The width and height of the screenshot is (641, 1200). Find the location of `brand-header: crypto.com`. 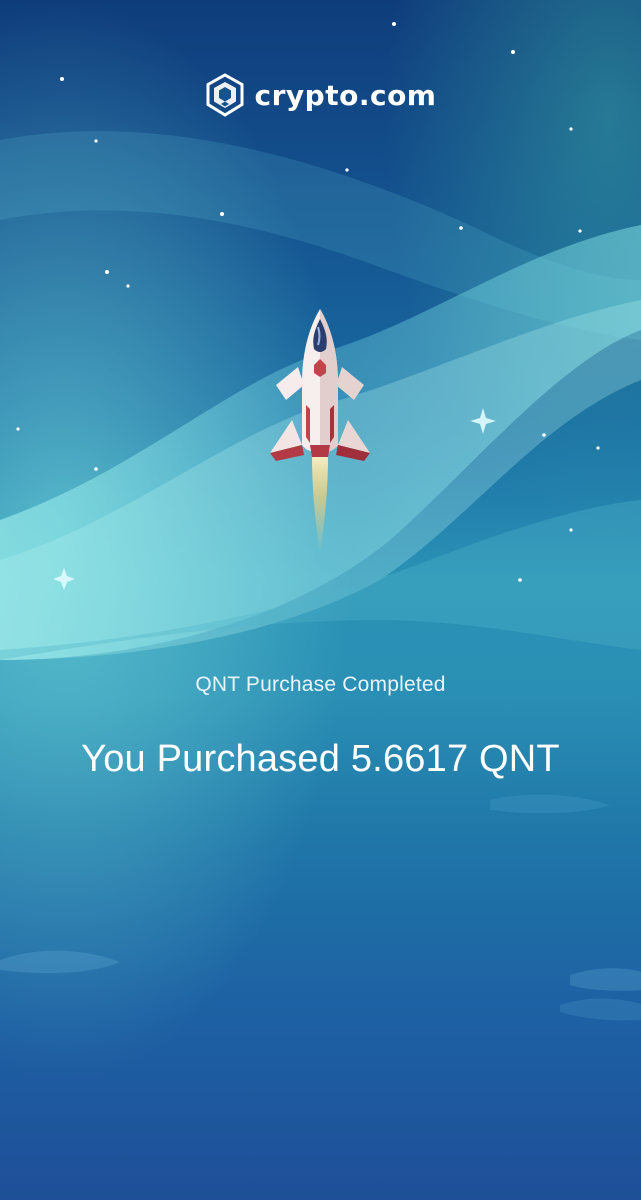

brand-header: crypto.com is located at coordinates (320, 95).